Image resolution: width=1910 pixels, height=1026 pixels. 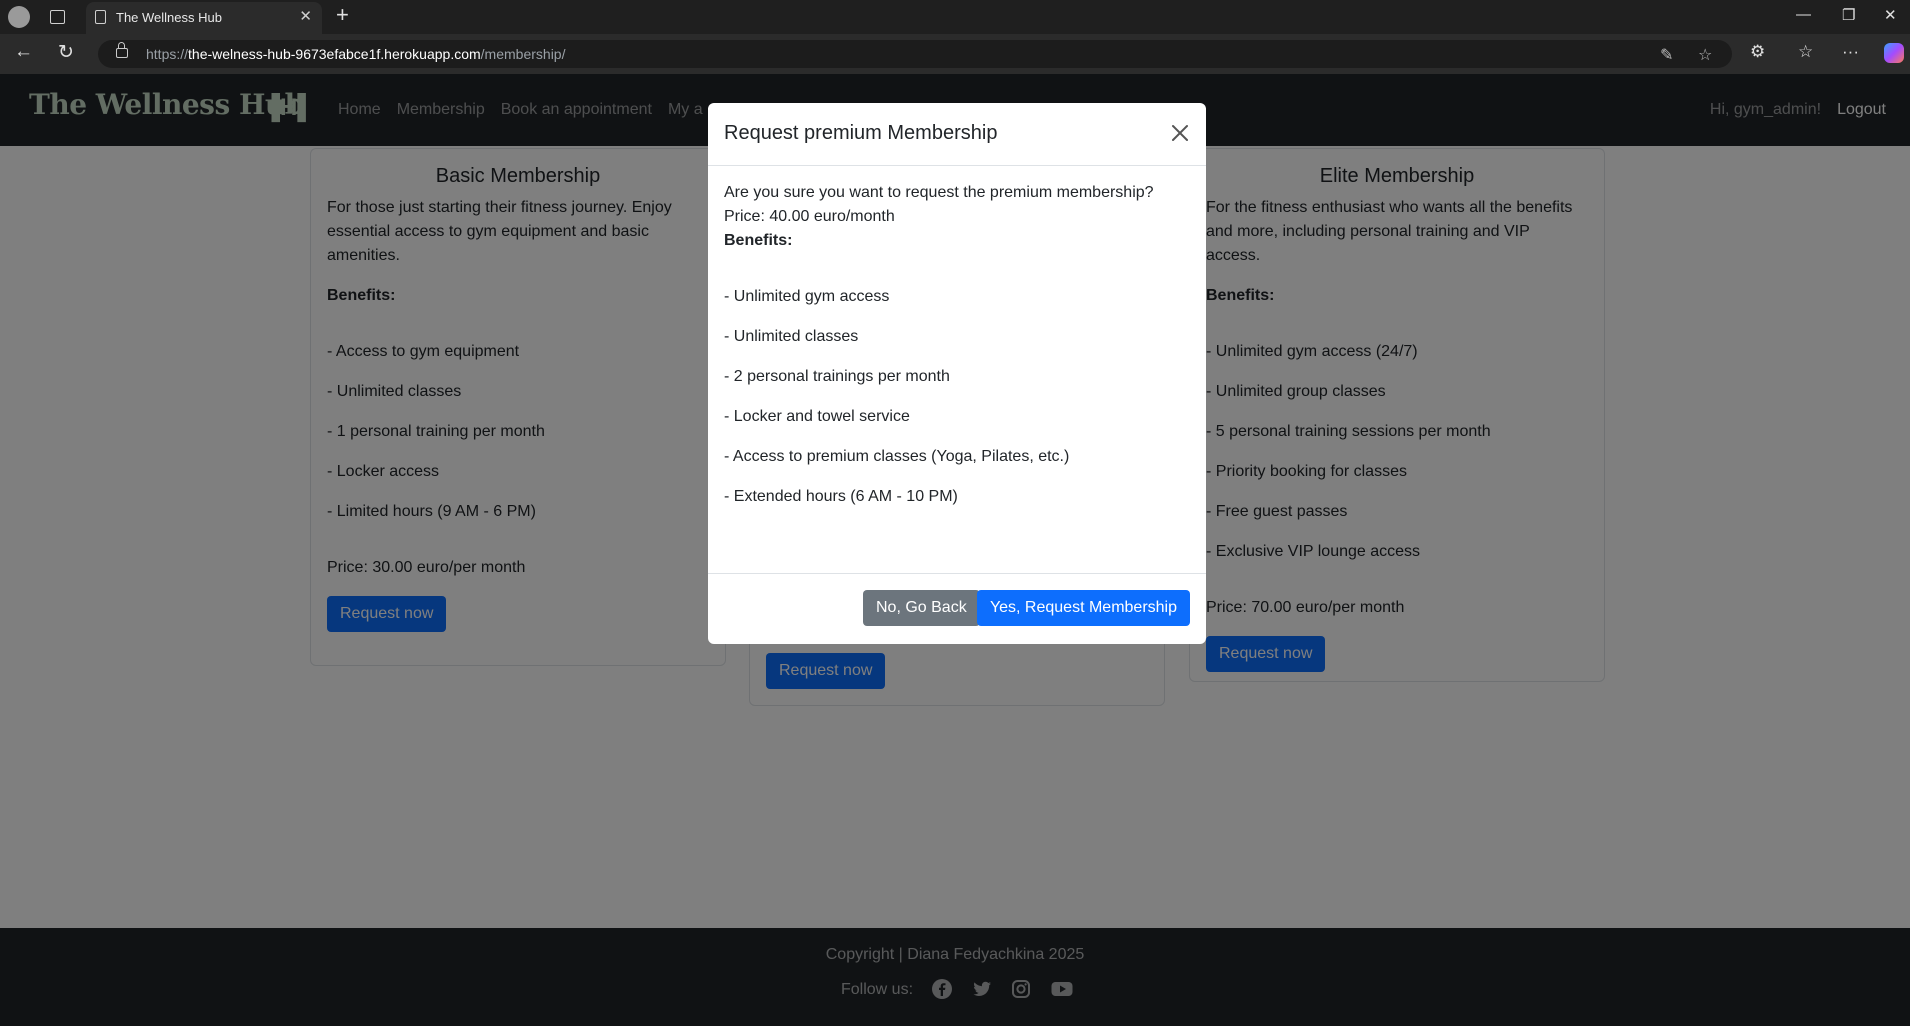 What do you see at coordinates (955, 17) in the screenshot?
I see `browser-tab-bar: The Wellness Hub ✕ + — ❐ ✕` at bounding box center [955, 17].